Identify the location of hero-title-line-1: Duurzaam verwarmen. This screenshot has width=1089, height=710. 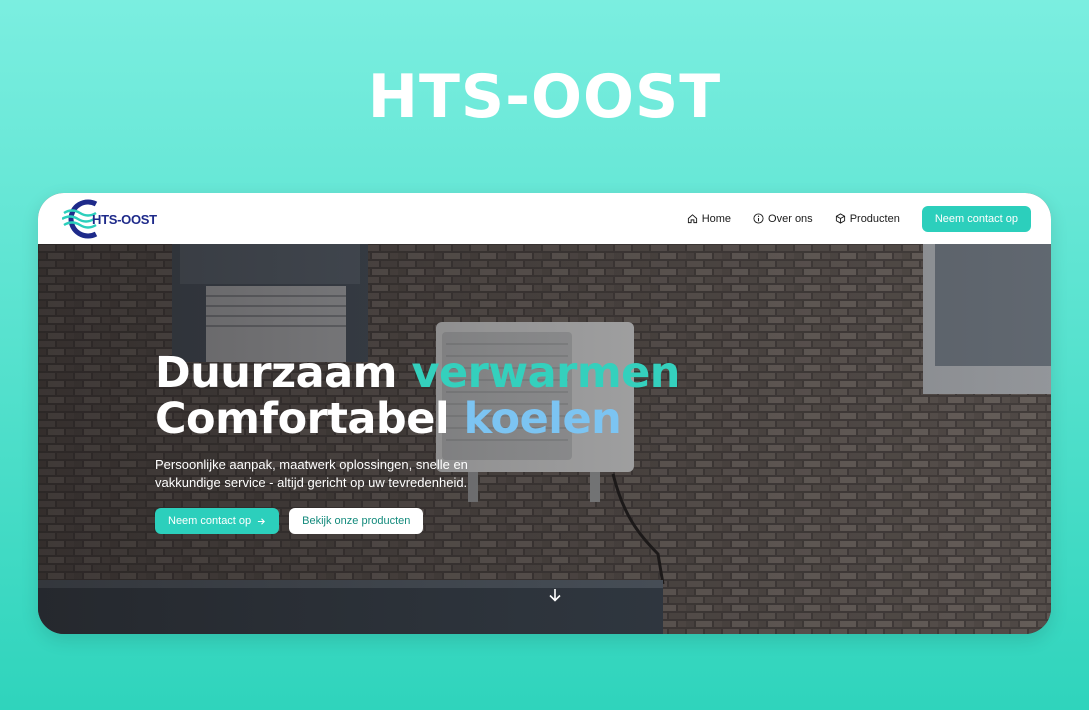
(417, 373).